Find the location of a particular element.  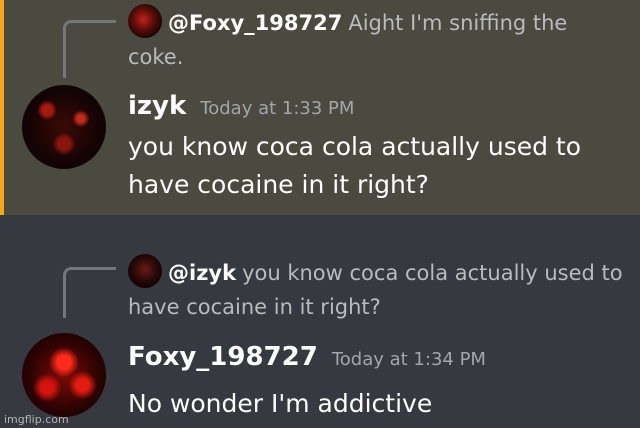

author-name: Foxy_198727 is located at coordinates (223, 357).